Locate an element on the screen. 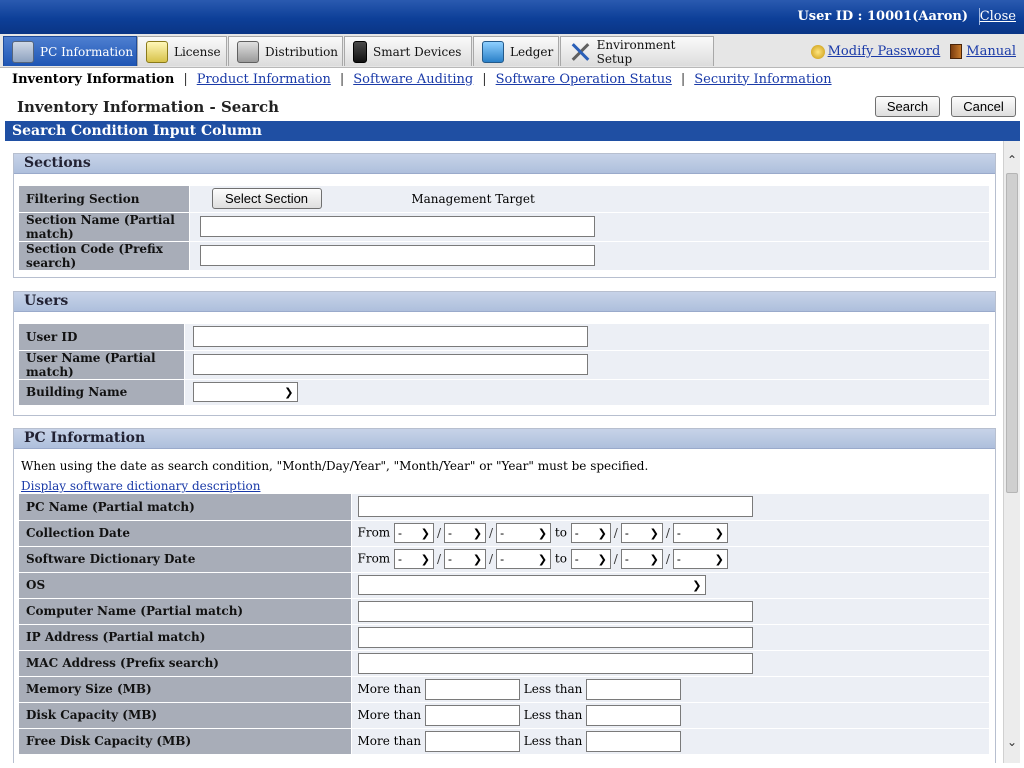  software-dictionary-link: Display software dictionary description is located at coordinates (140, 486).